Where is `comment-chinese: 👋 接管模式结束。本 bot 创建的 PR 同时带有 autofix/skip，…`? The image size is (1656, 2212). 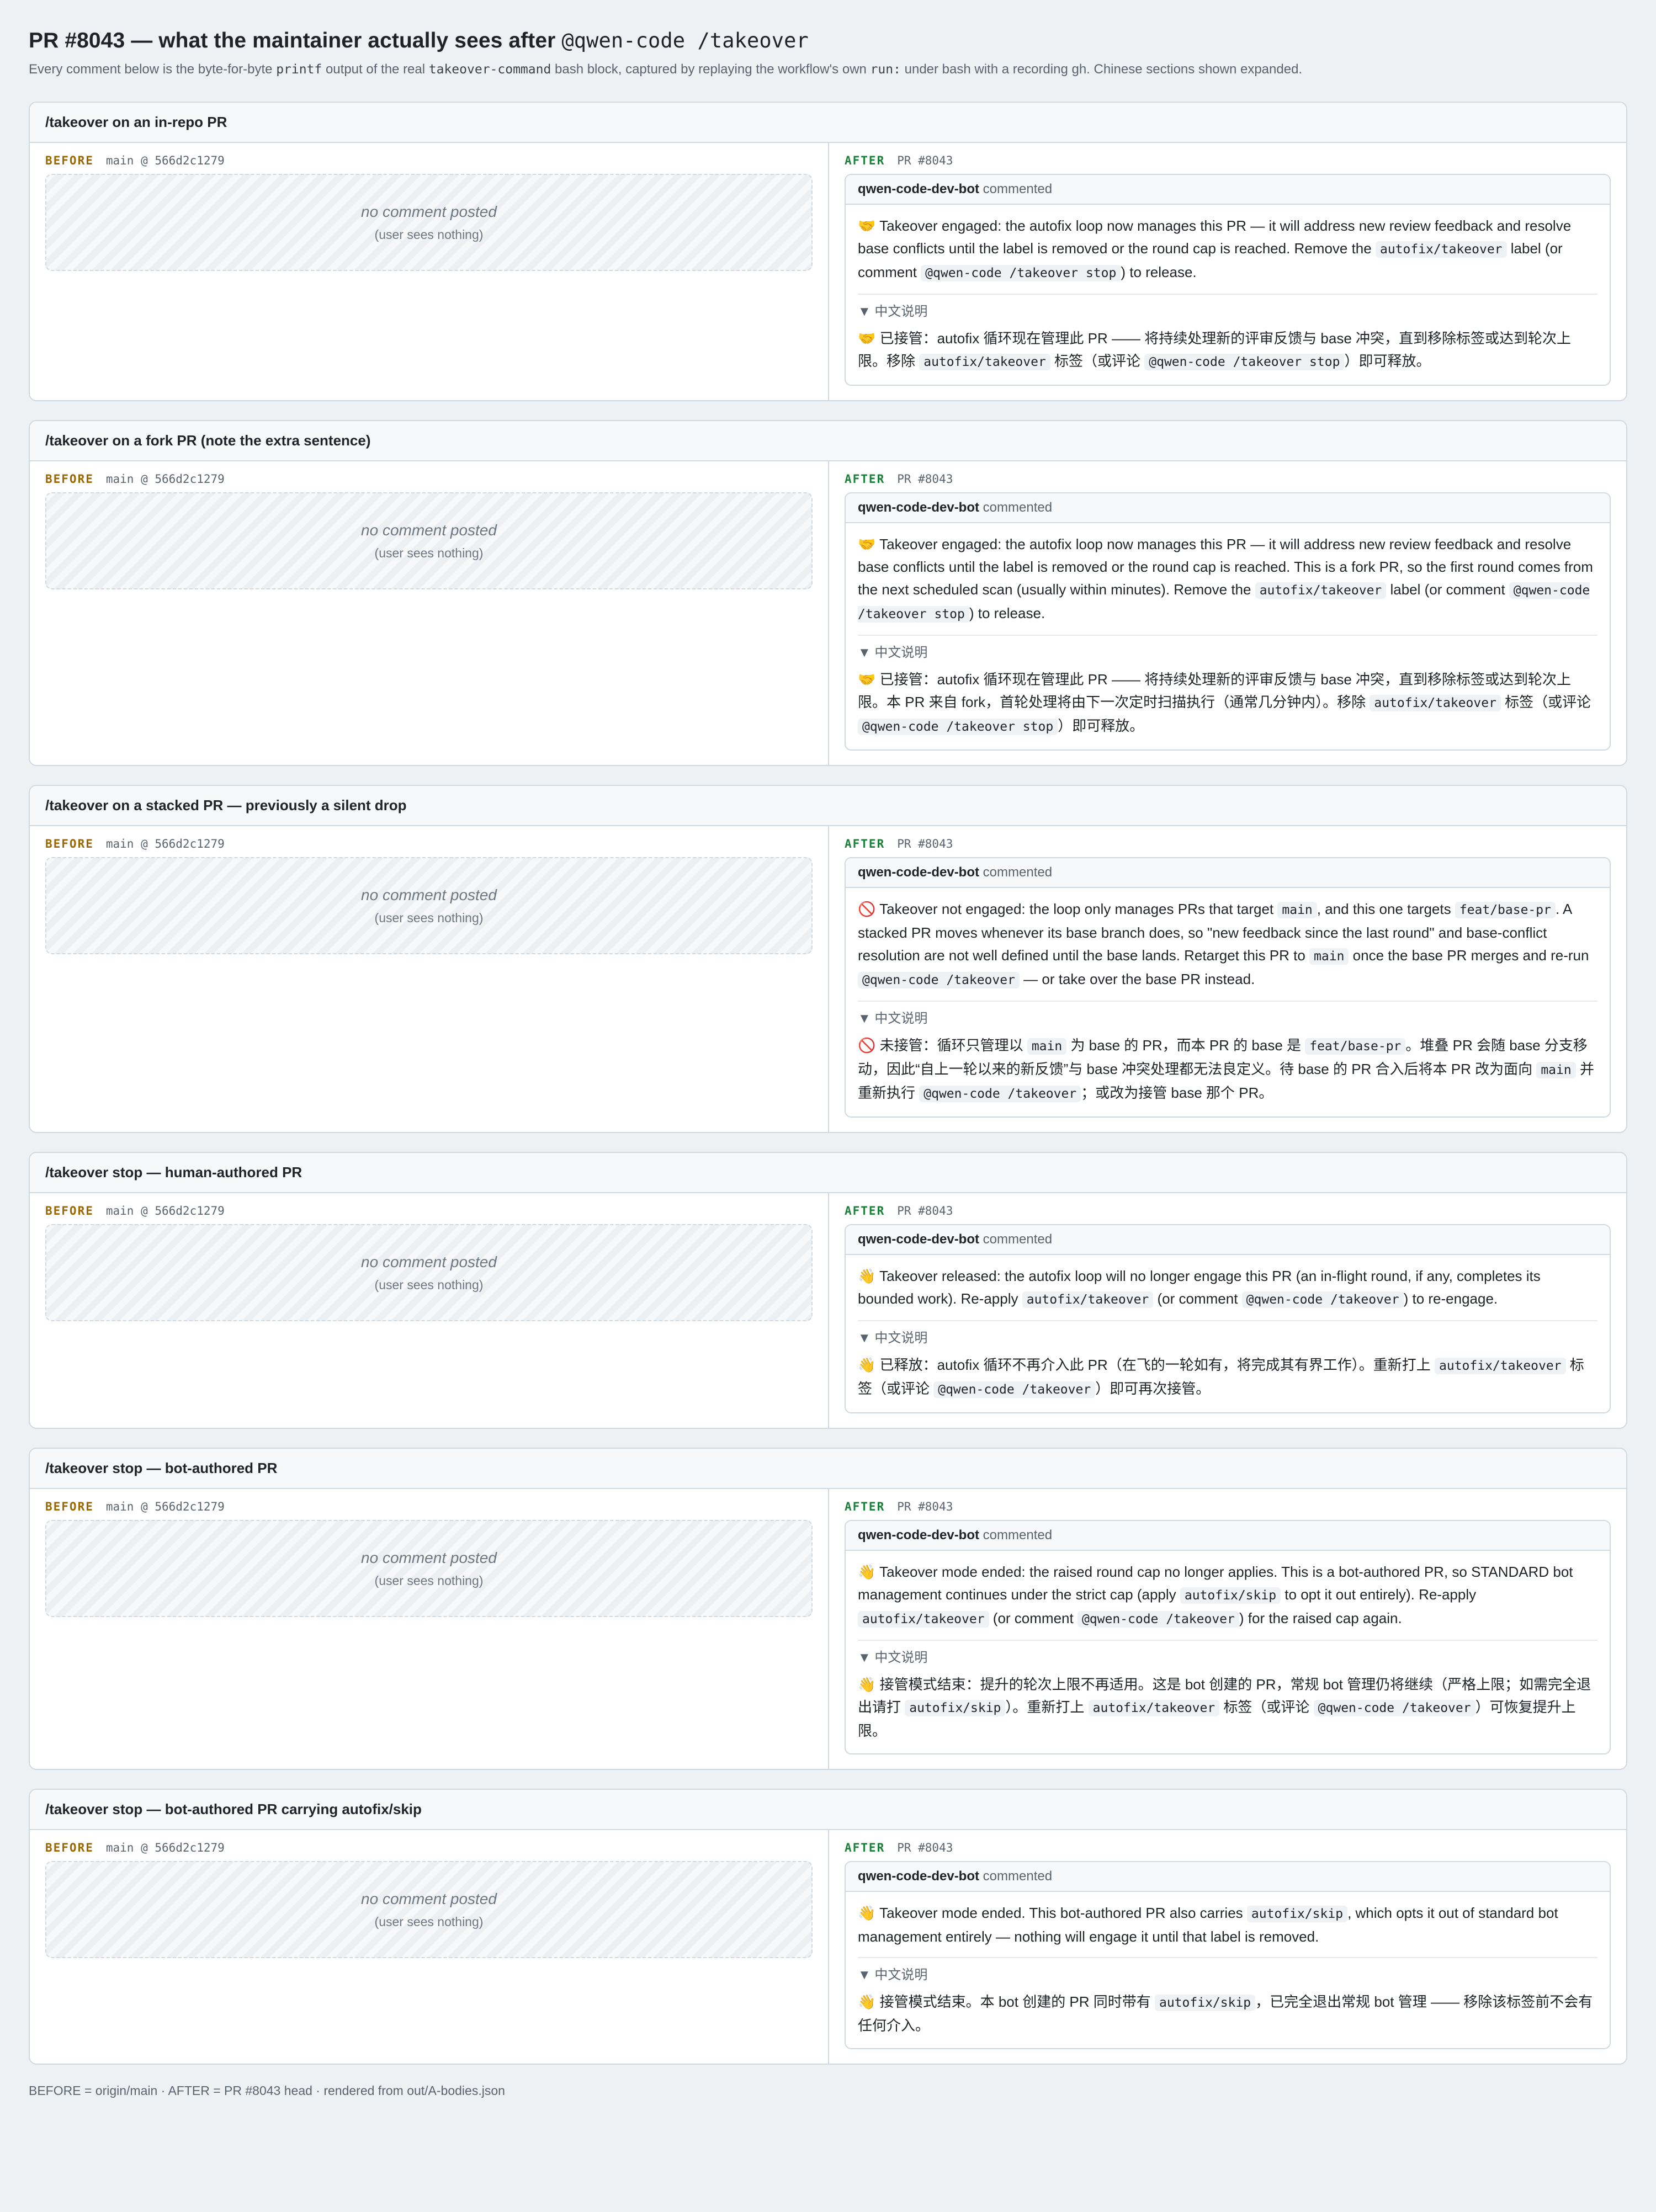
comment-chinese: 👋 接管模式结束。本 bot 创建的 PR 同时带有 autofix/skip，… is located at coordinates (1227, 2014).